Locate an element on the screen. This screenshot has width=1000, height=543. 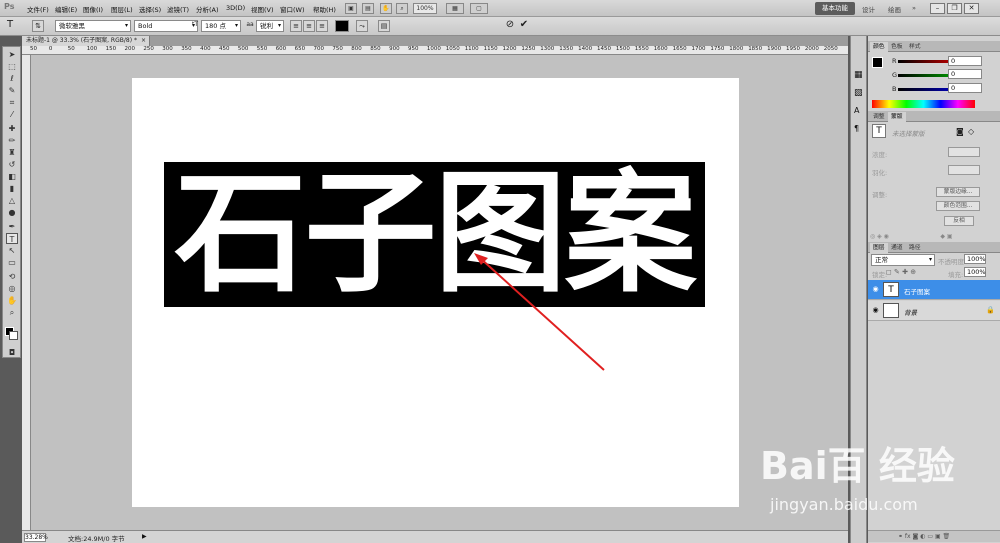
density-field is located at coordinates (964, 152).